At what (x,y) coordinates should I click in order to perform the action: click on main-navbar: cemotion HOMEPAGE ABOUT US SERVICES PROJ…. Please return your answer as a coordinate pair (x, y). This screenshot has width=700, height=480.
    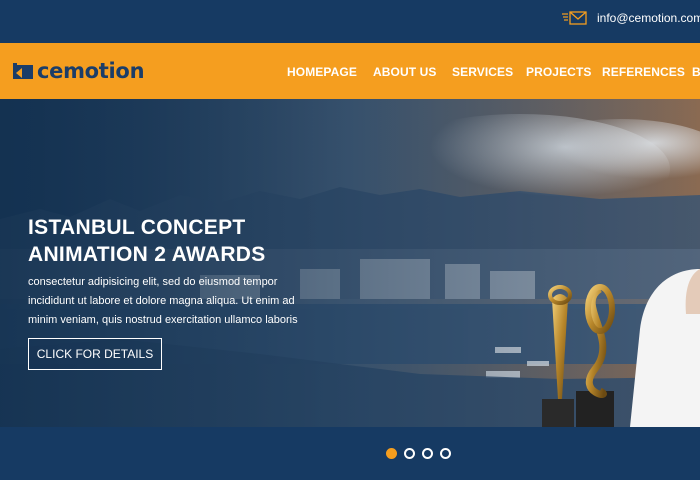
    Looking at the image, I should click on (350, 71).